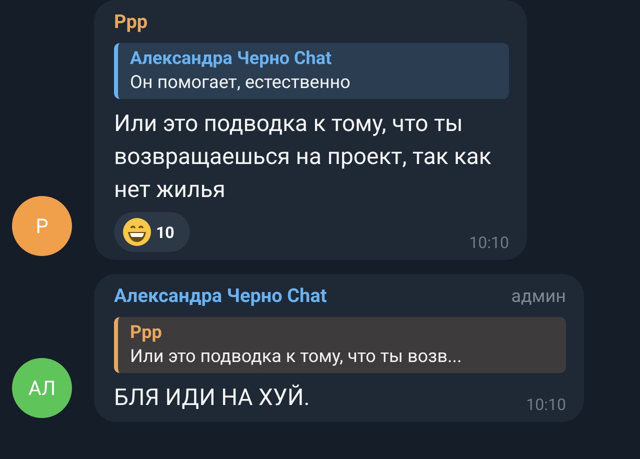 The width and height of the screenshot is (640, 459). Describe the element at coordinates (146, 332) in the screenshot. I see `quoted-sender: Ррр` at that location.